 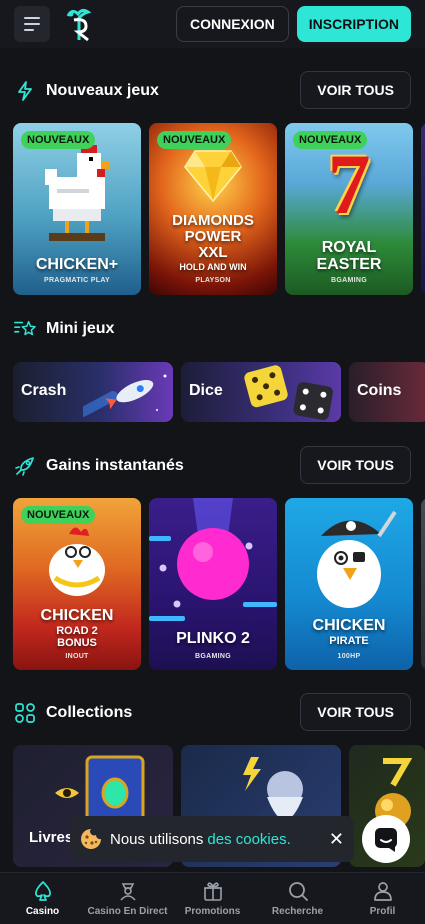 I want to click on section-title: Mini jeux, so click(x=80, y=328).